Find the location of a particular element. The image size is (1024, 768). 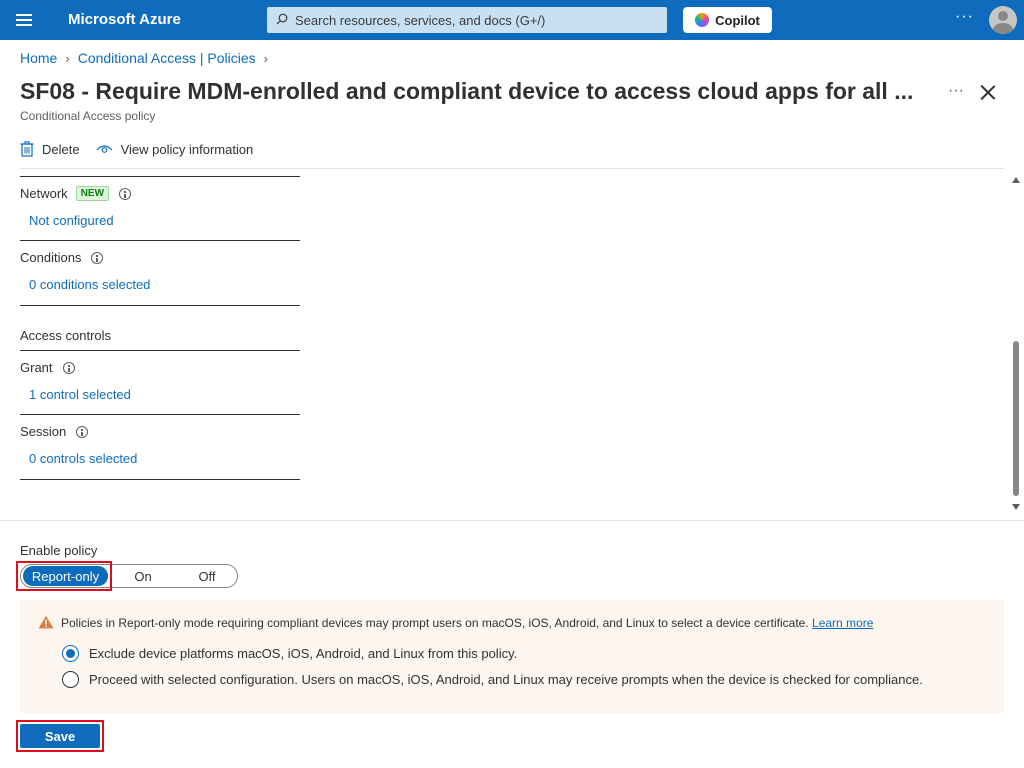

toggle-off: Off is located at coordinates (207, 576).